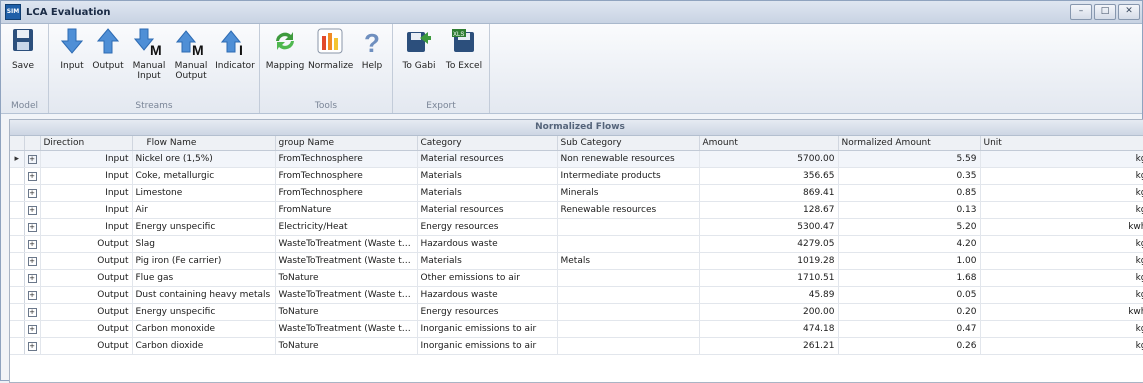  I want to click on to-gabi-button: To Gabi, so click(419, 49).